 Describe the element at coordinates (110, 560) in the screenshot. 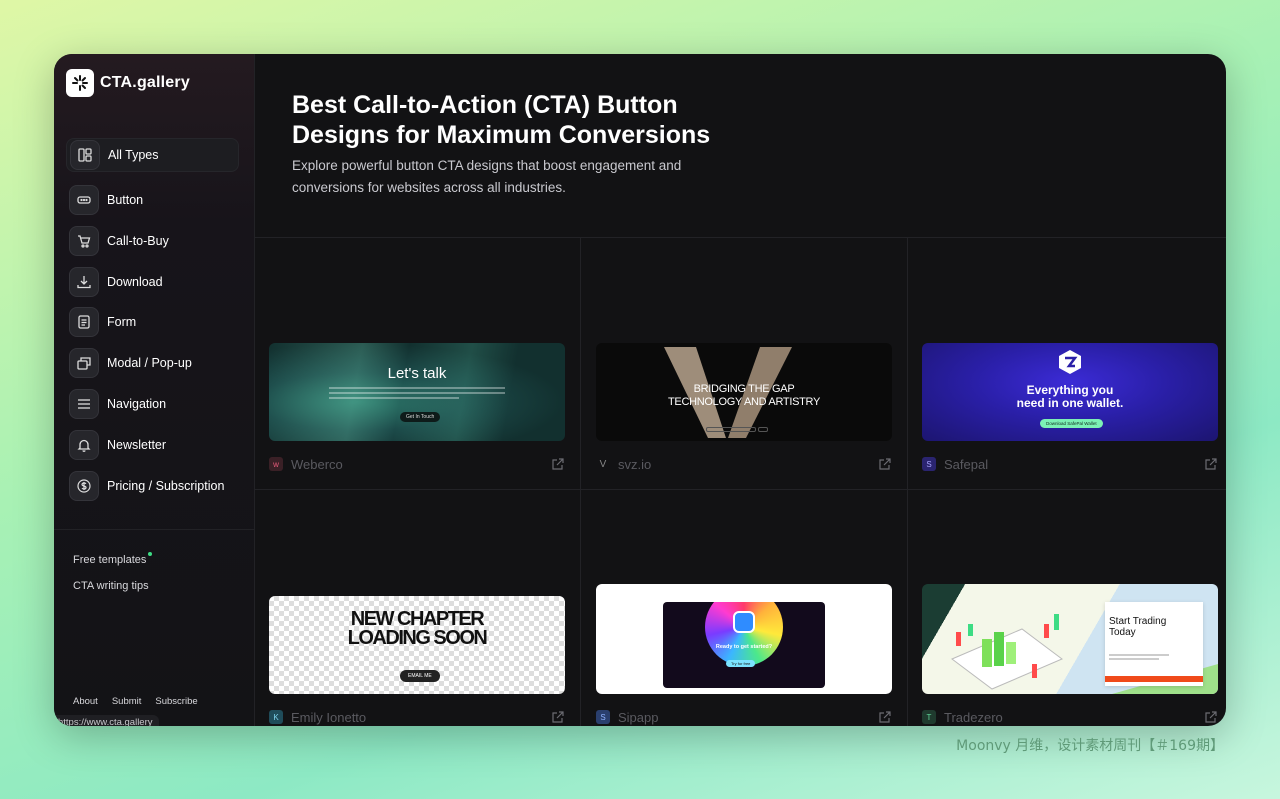

I see `free-templates-label: Free templates` at that location.